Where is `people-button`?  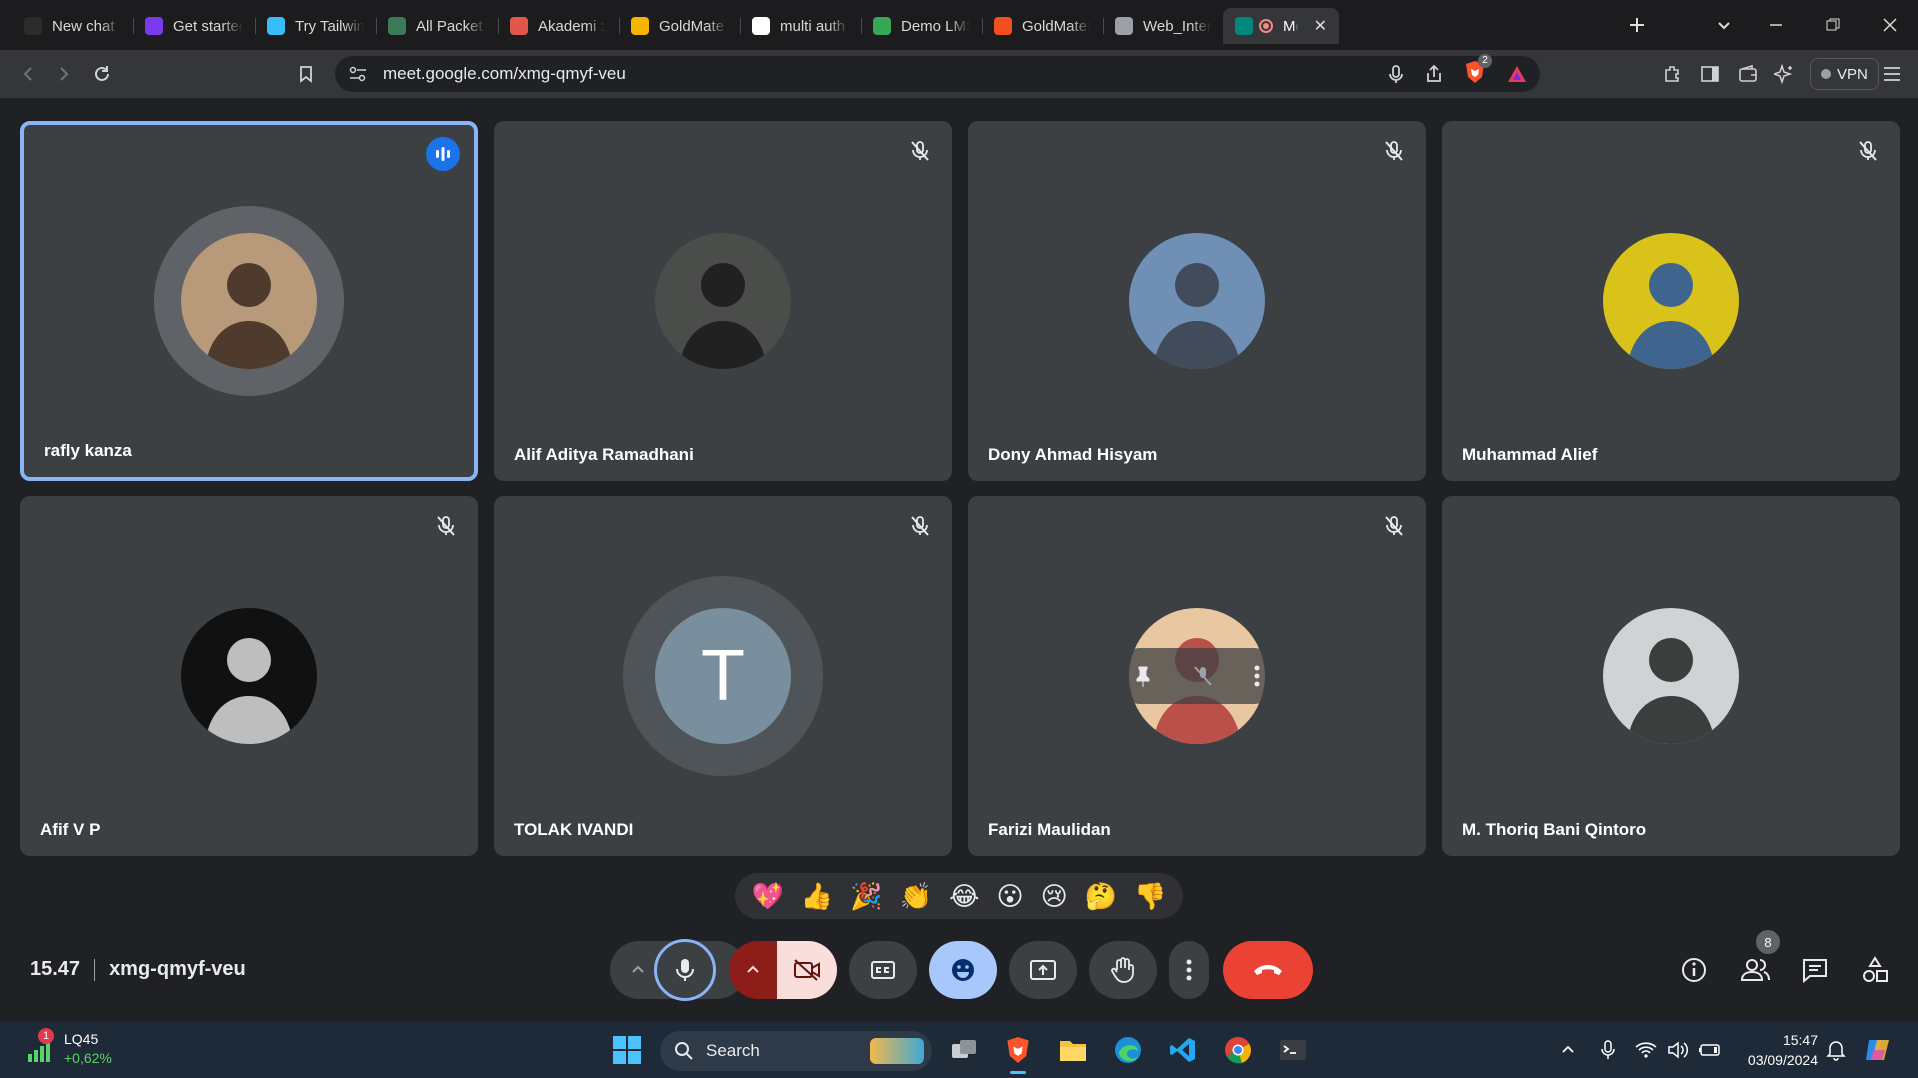 people-button is located at coordinates (1755, 970).